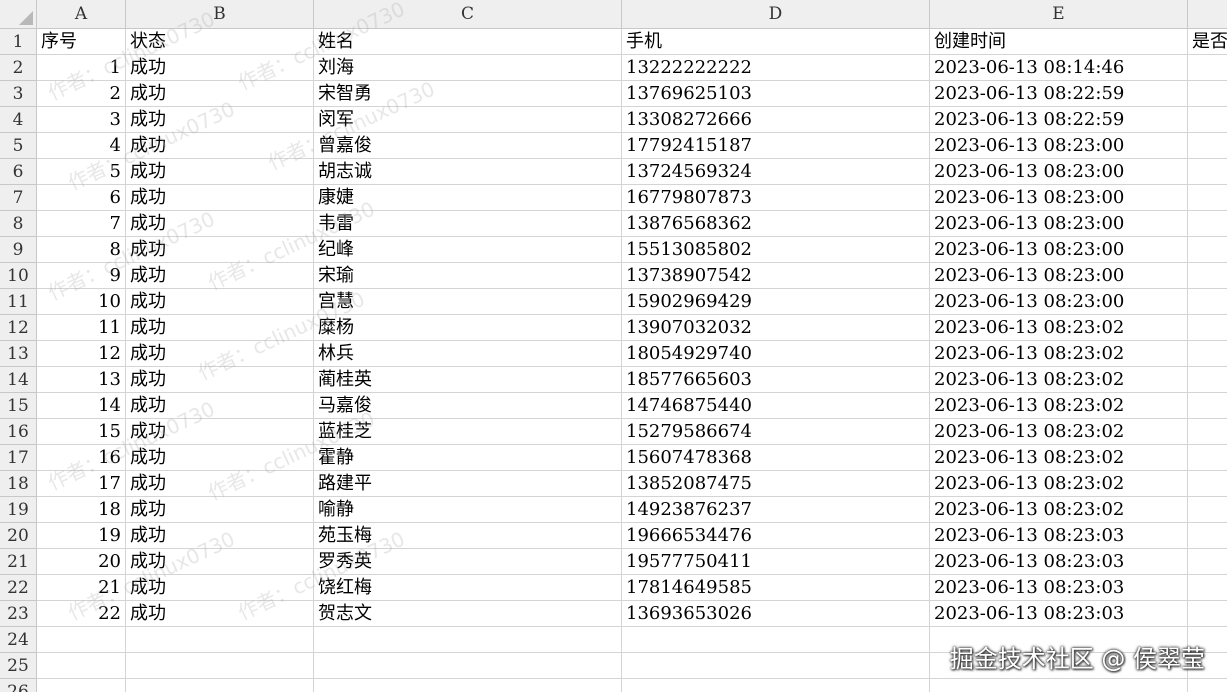 The image size is (1227, 692). I want to click on table-cell: 18577665603, so click(776, 380).